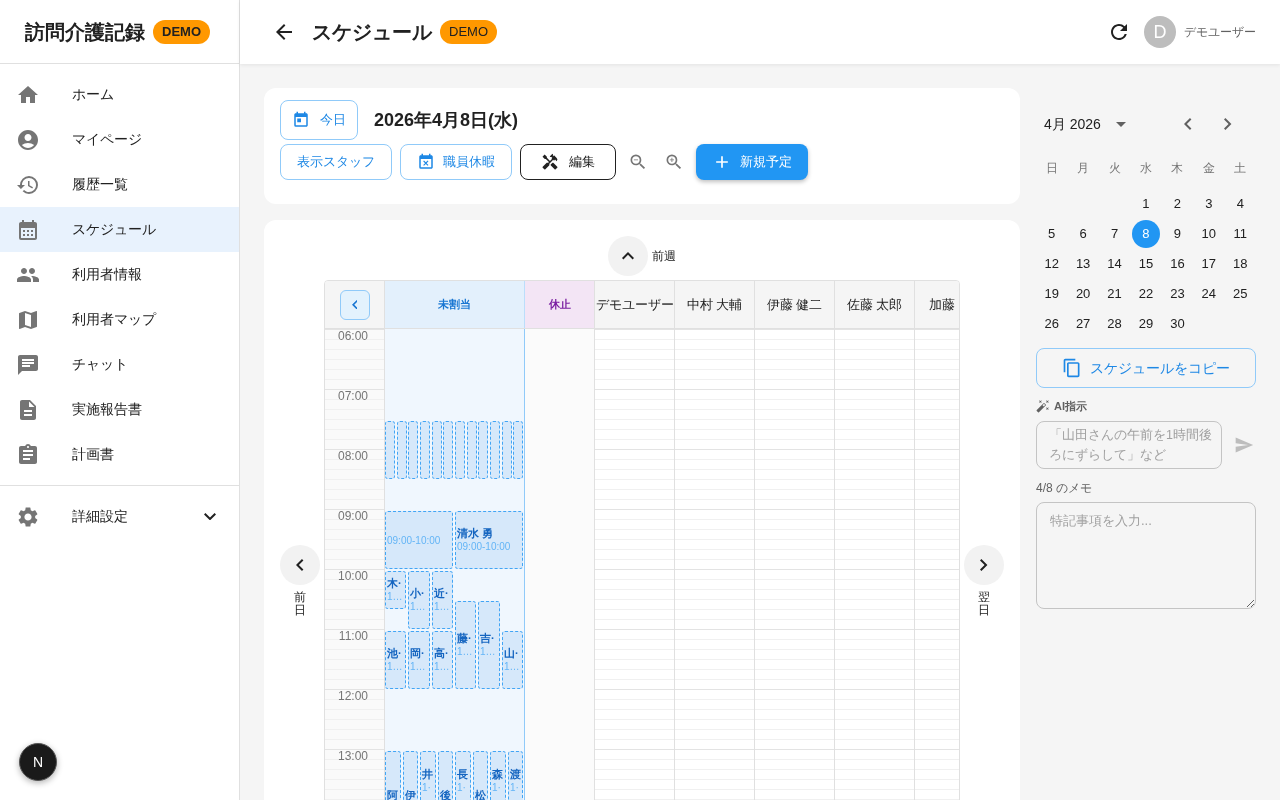 The width and height of the screenshot is (1280, 800). Describe the element at coordinates (550, 162) in the screenshot. I see `tools-icon` at that location.